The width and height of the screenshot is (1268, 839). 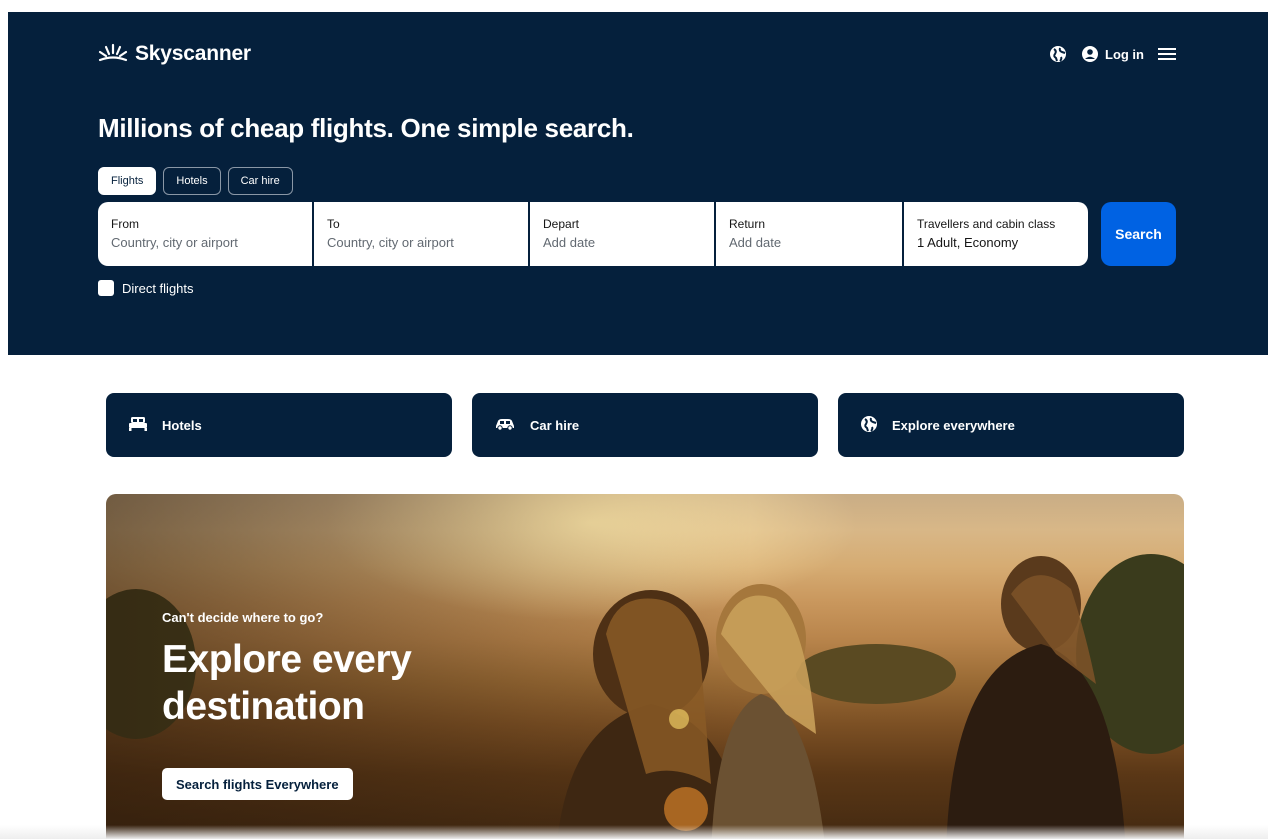 What do you see at coordinates (127, 181) in the screenshot?
I see `tab-flights: Flights` at bounding box center [127, 181].